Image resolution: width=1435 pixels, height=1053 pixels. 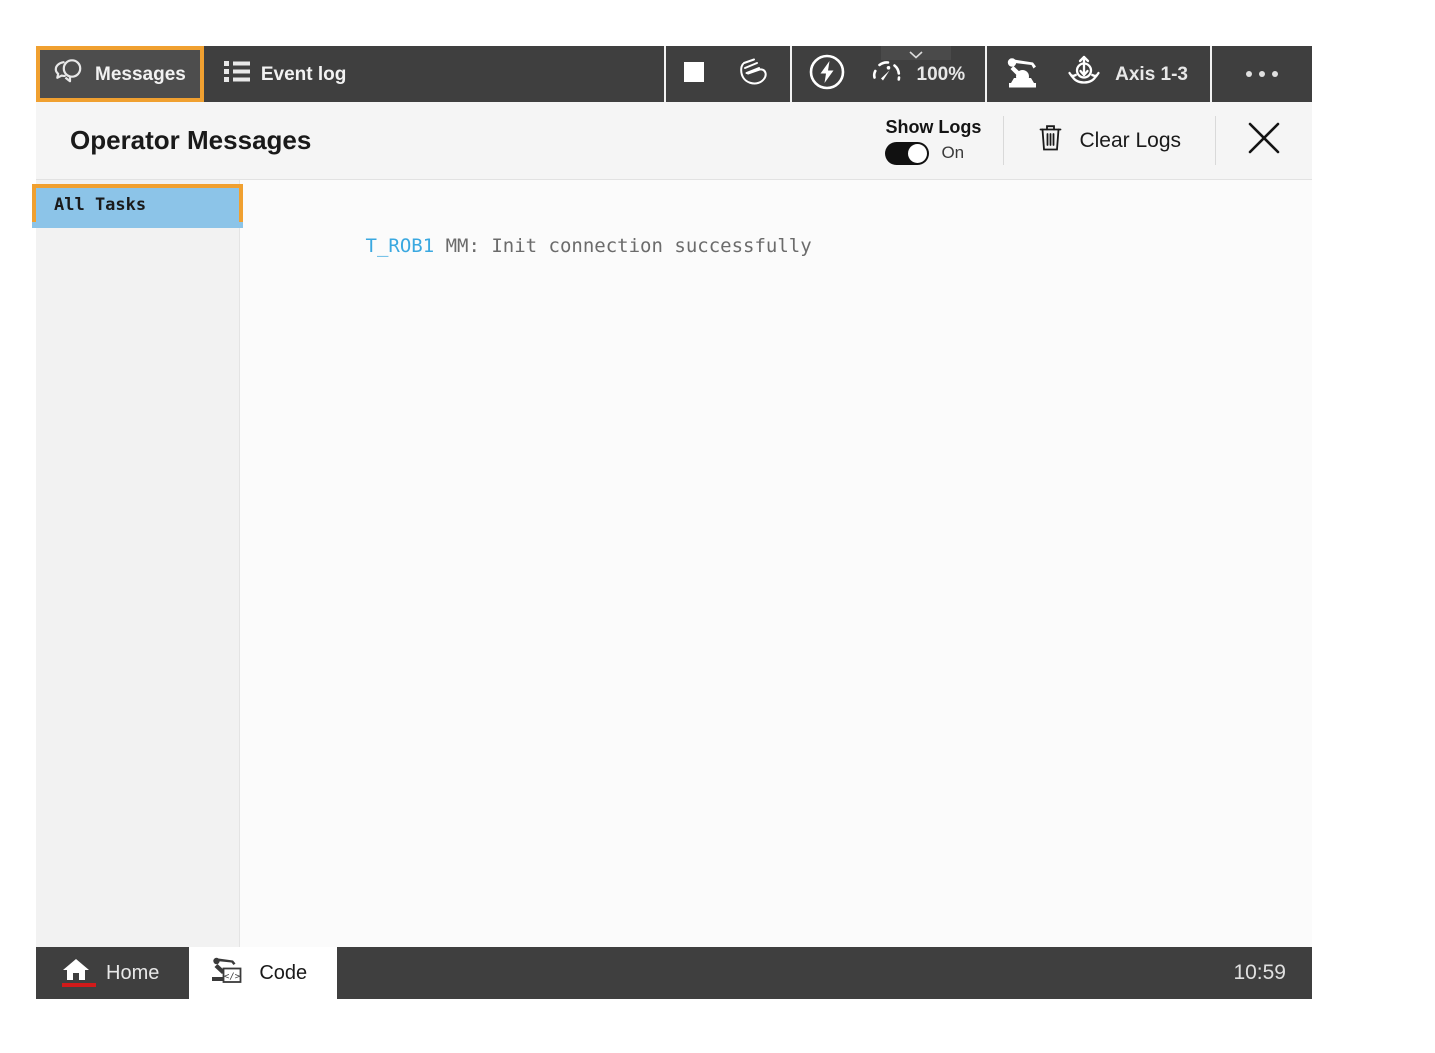 What do you see at coordinates (1130, 140) in the screenshot?
I see `clear-logs-label: Clear Logs` at bounding box center [1130, 140].